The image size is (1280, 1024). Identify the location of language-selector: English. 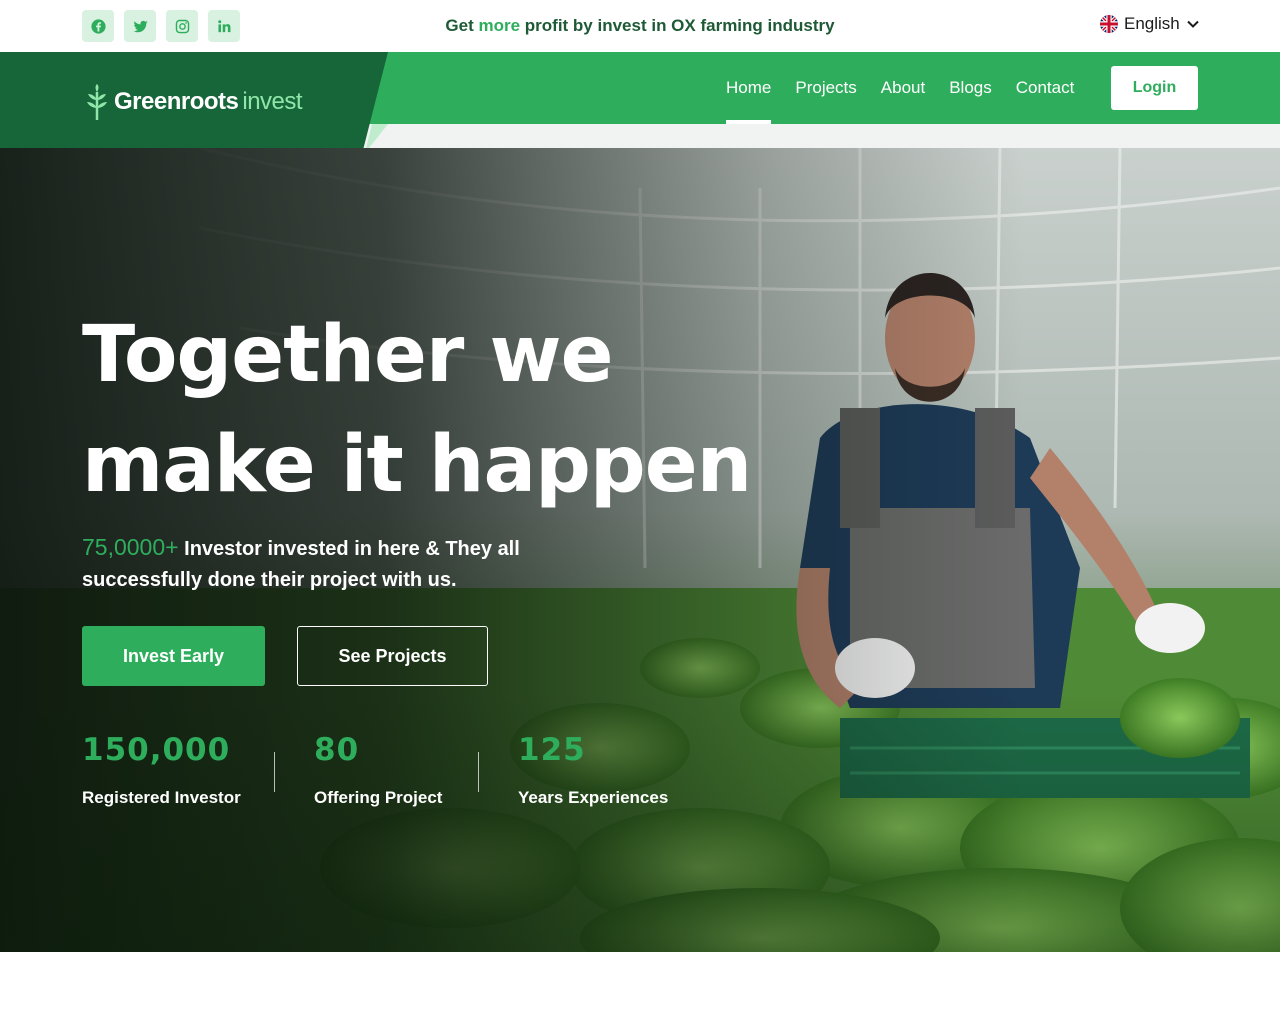
(1150, 24).